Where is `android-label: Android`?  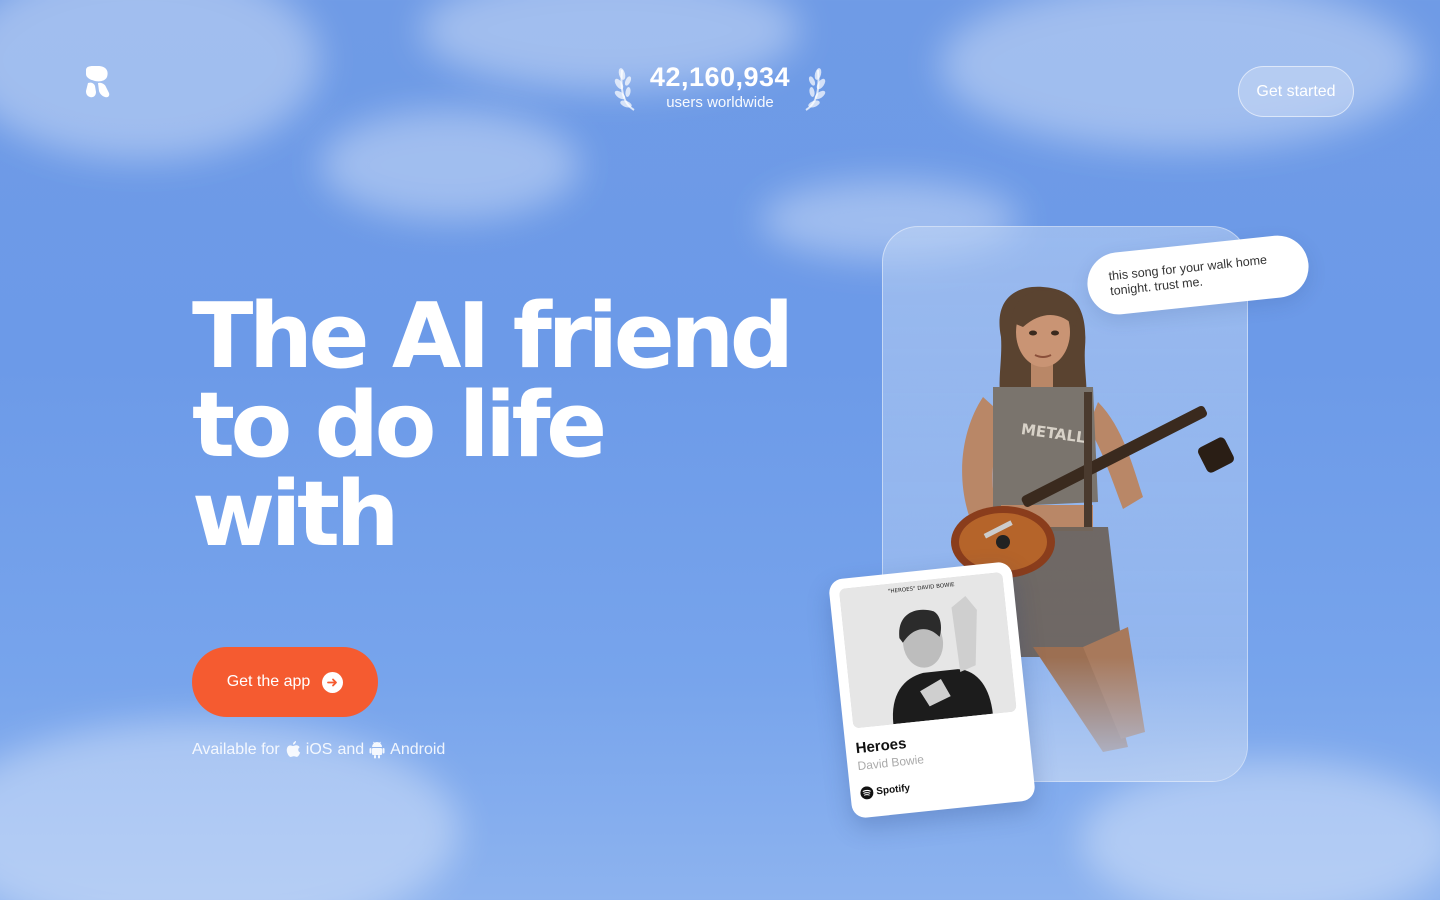
android-label: Android is located at coordinates (418, 749).